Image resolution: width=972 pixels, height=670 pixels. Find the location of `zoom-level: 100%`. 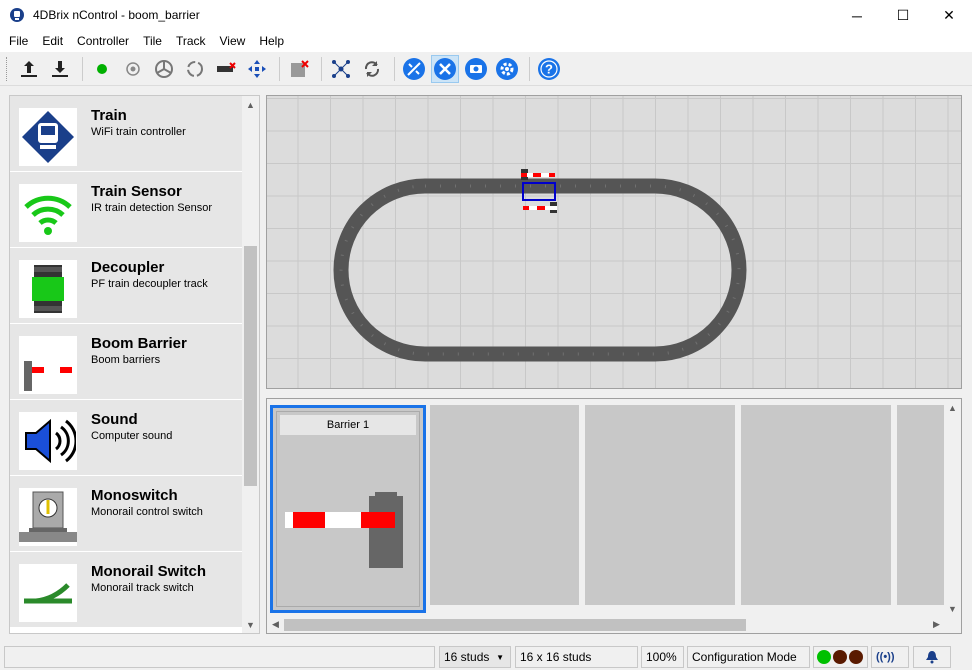

zoom-level: 100% is located at coordinates (662, 657).